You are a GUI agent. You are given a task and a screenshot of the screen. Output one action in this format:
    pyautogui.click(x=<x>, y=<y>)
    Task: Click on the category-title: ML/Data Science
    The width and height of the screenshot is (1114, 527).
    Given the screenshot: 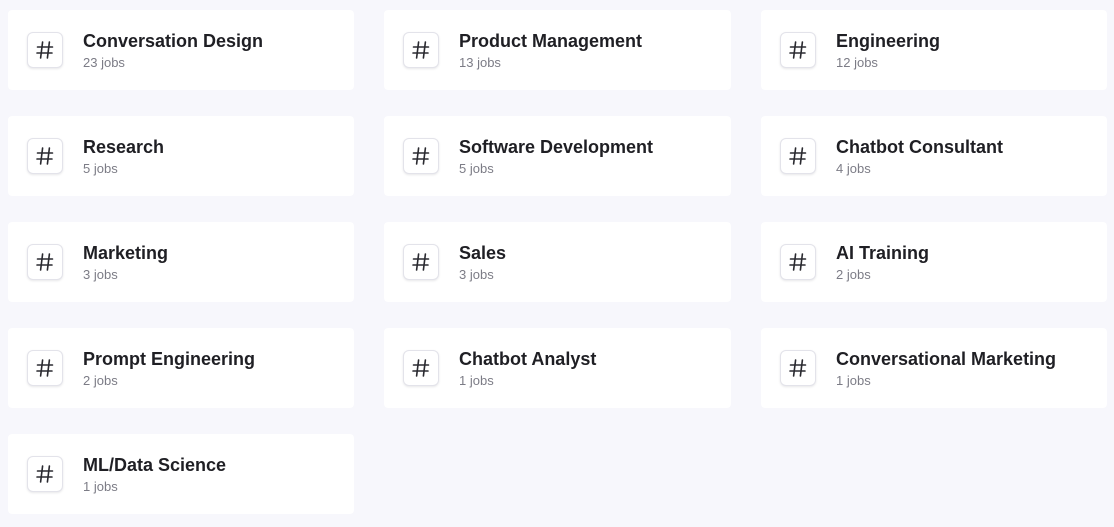 What is the action you would take?
    pyautogui.click(x=155, y=464)
    